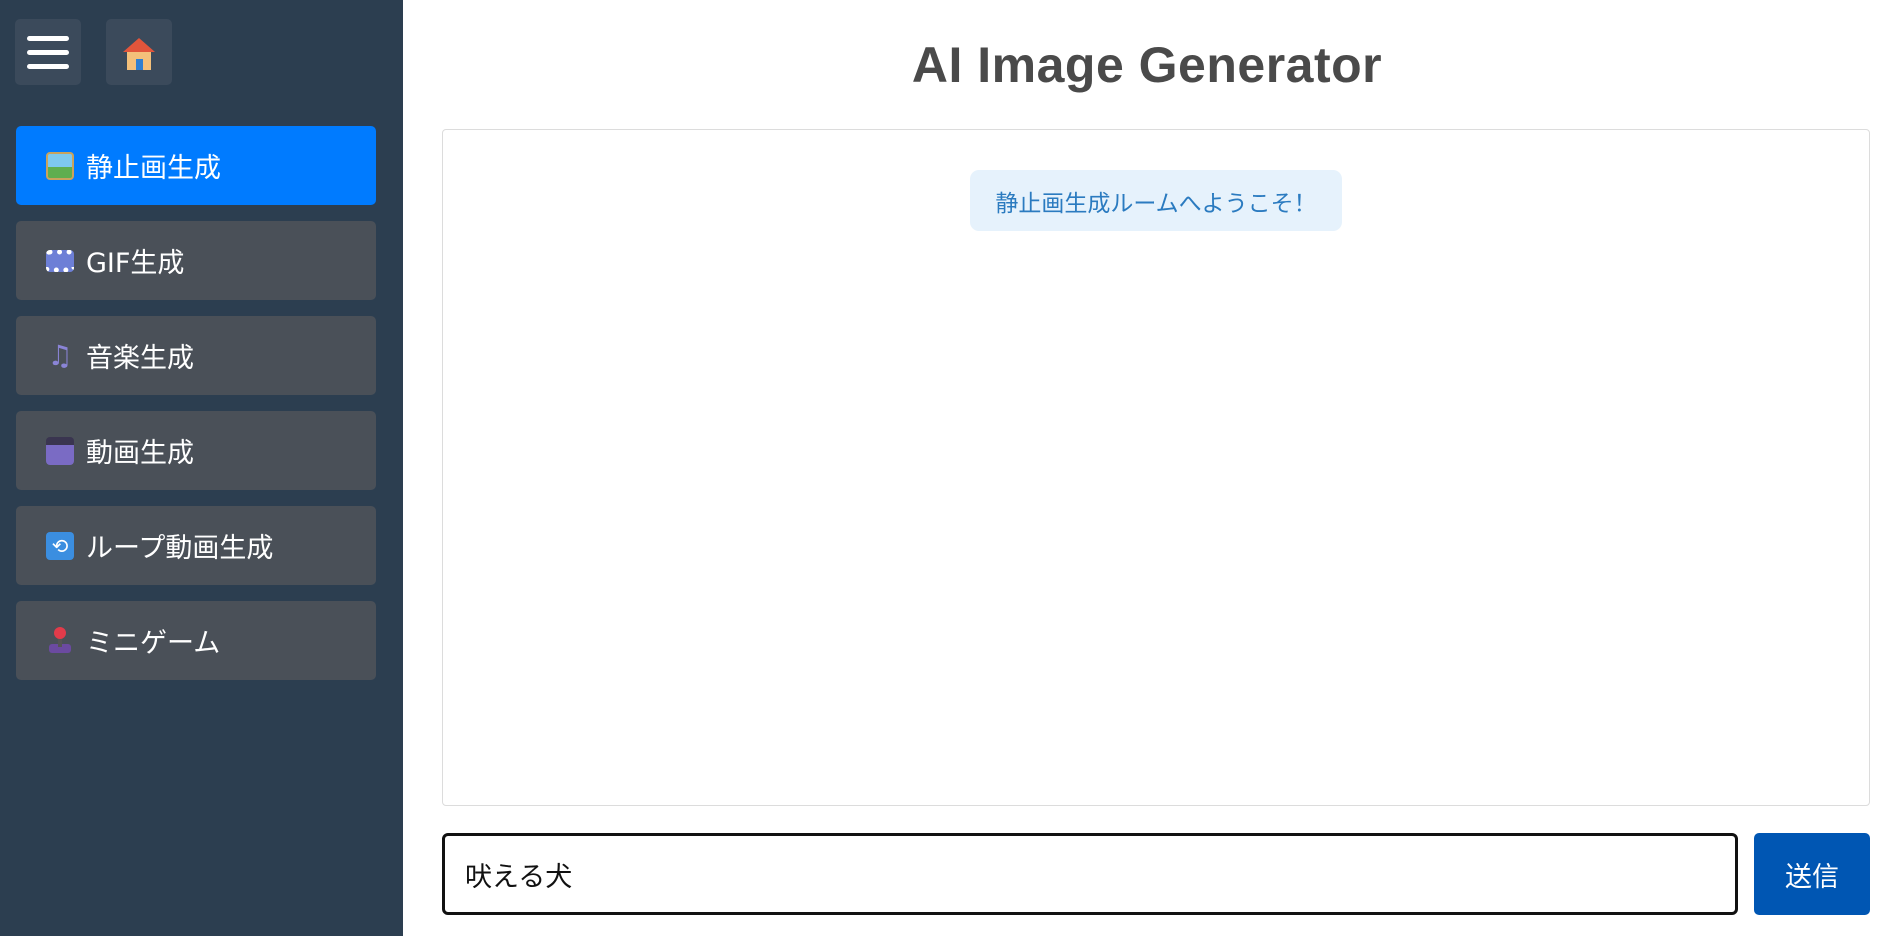  Describe the element at coordinates (1147, 65) in the screenshot. I see `page-title: AI Image Generator` at that location.